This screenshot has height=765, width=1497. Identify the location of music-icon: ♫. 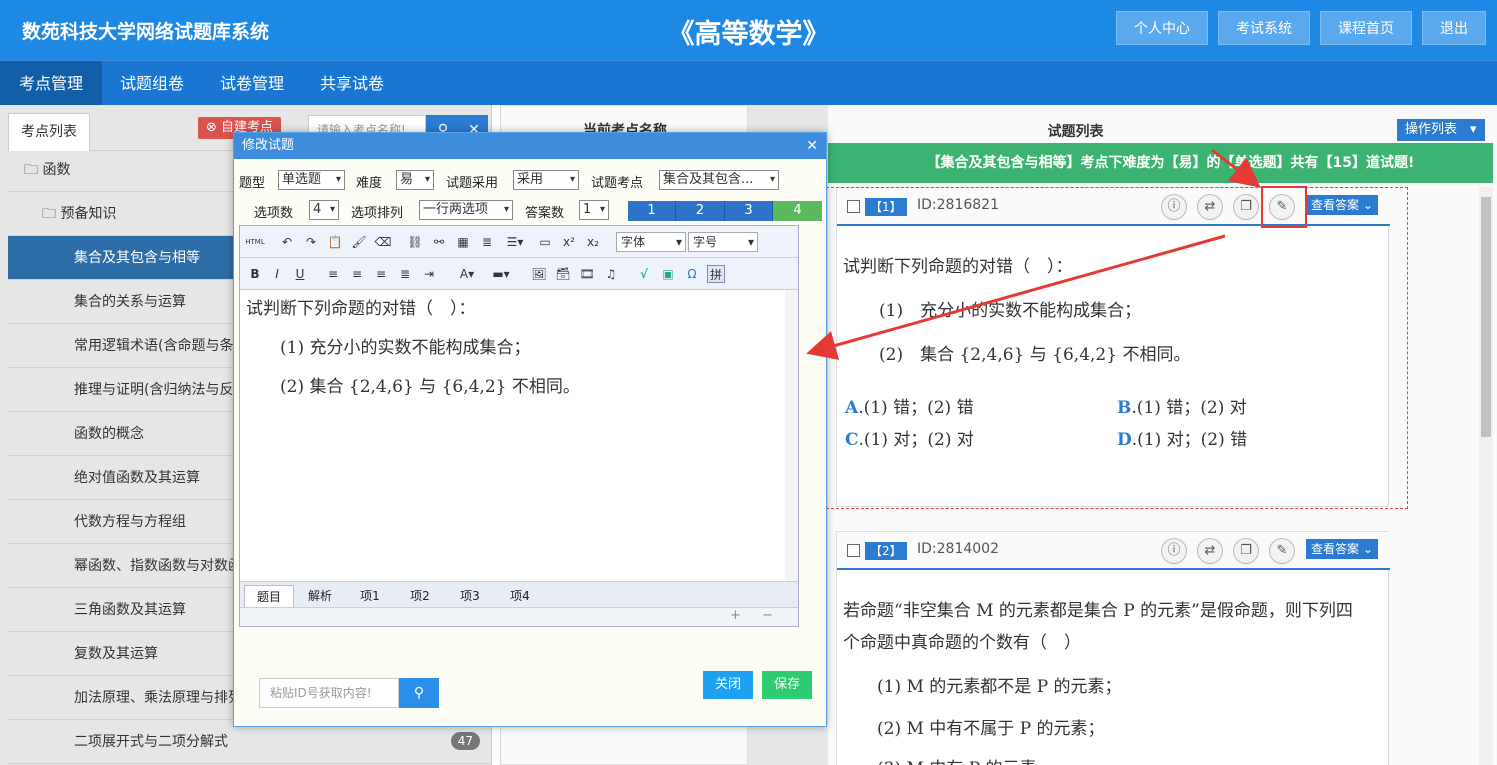
(611, 274).